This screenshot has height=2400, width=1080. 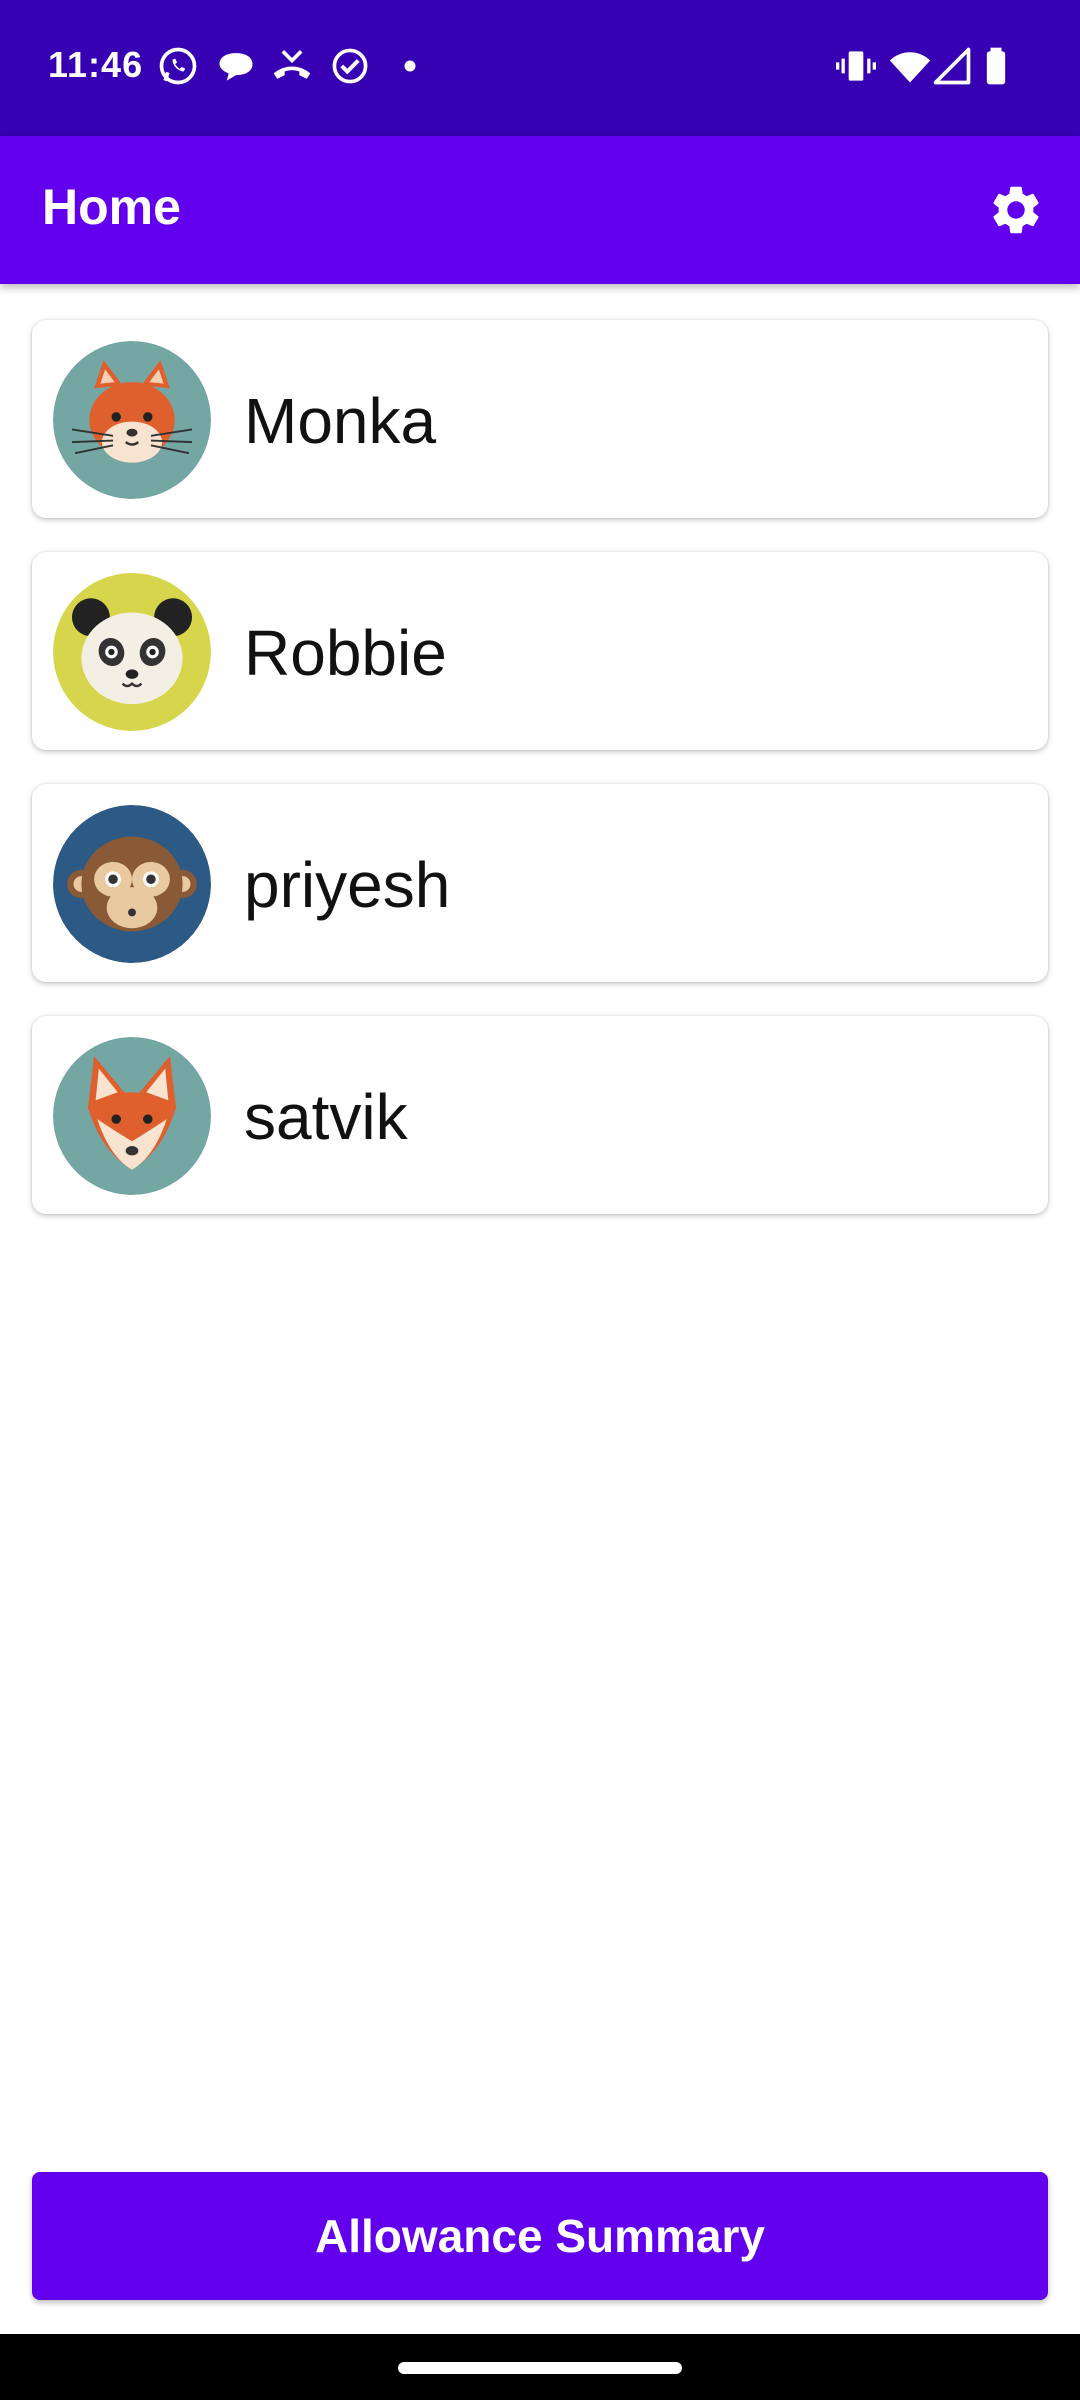 I want to click on wifi-icon, so click(x=910, y=67).